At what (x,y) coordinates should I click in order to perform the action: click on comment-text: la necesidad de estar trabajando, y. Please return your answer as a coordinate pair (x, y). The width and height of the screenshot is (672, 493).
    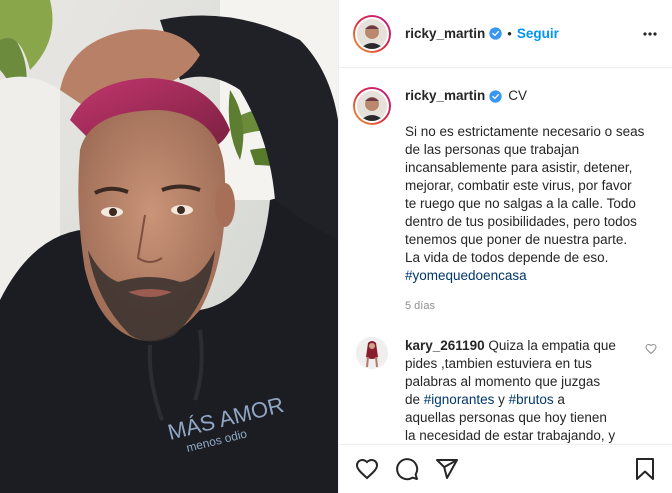
    Looking at the image, I should click on (510, 435).